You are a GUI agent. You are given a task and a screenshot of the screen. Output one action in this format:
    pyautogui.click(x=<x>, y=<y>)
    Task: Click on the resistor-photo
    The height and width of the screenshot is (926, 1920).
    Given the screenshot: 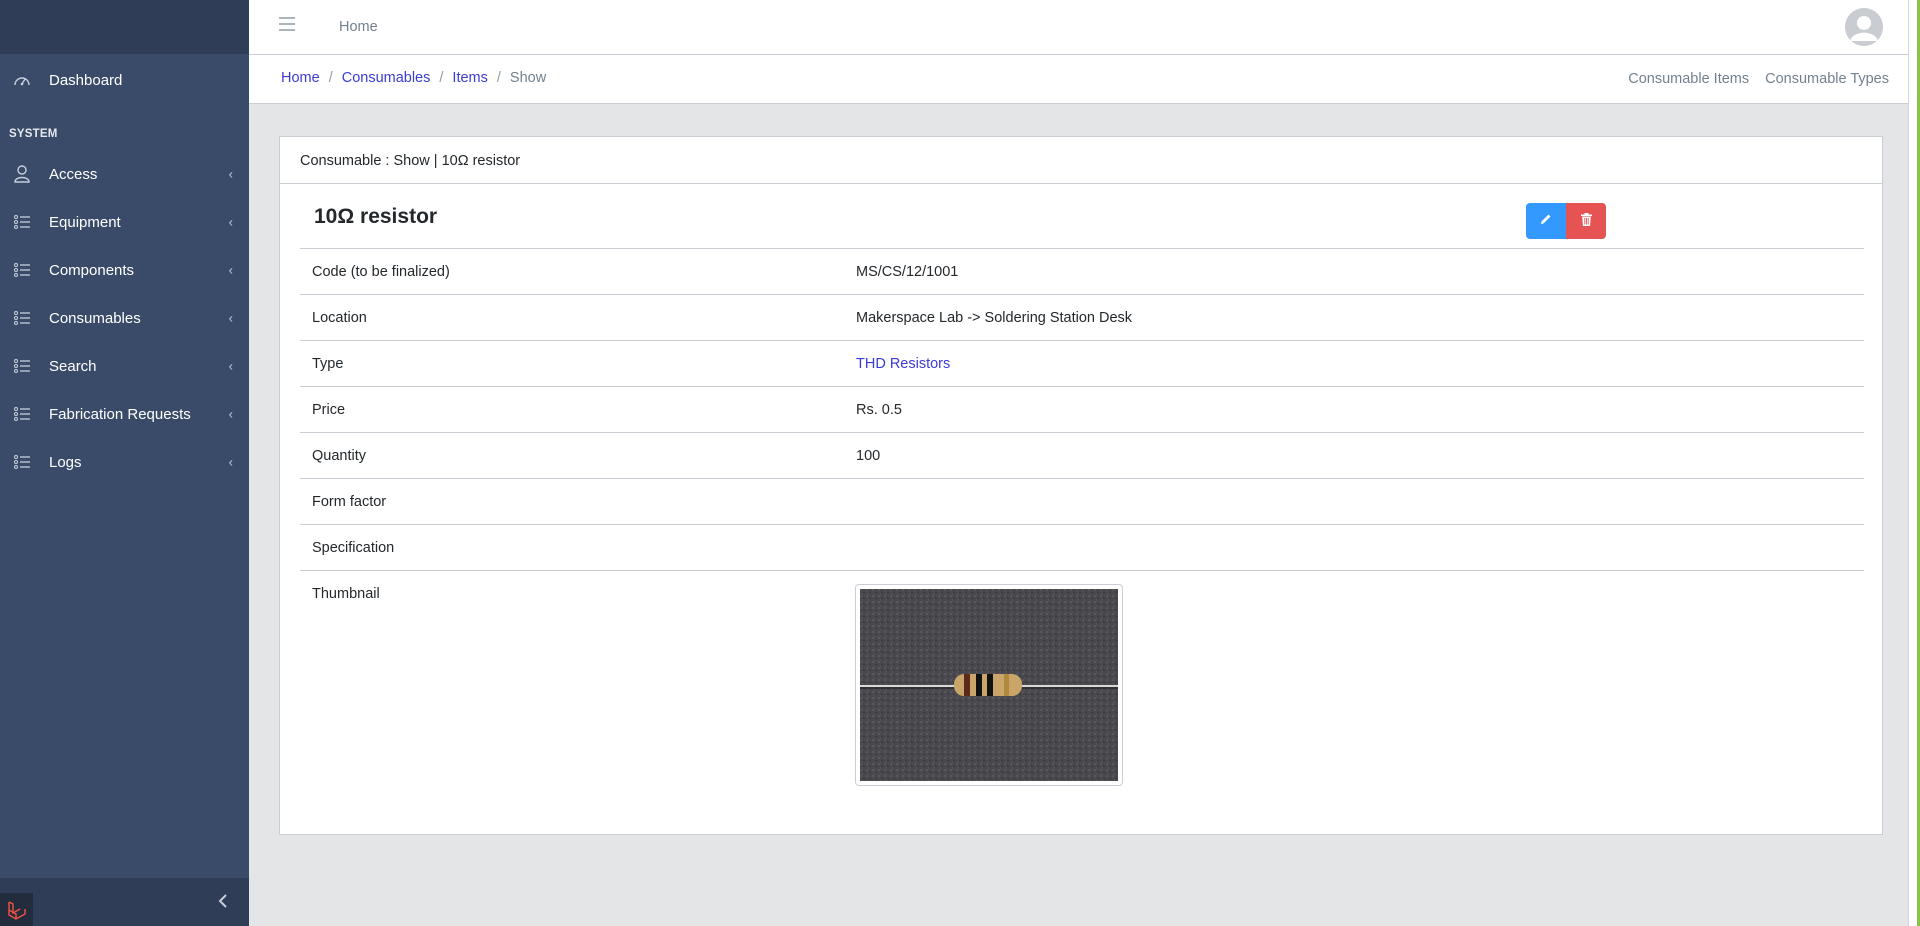 What is the action you would take?
    pyautogui.click(x=989, y=685)
    